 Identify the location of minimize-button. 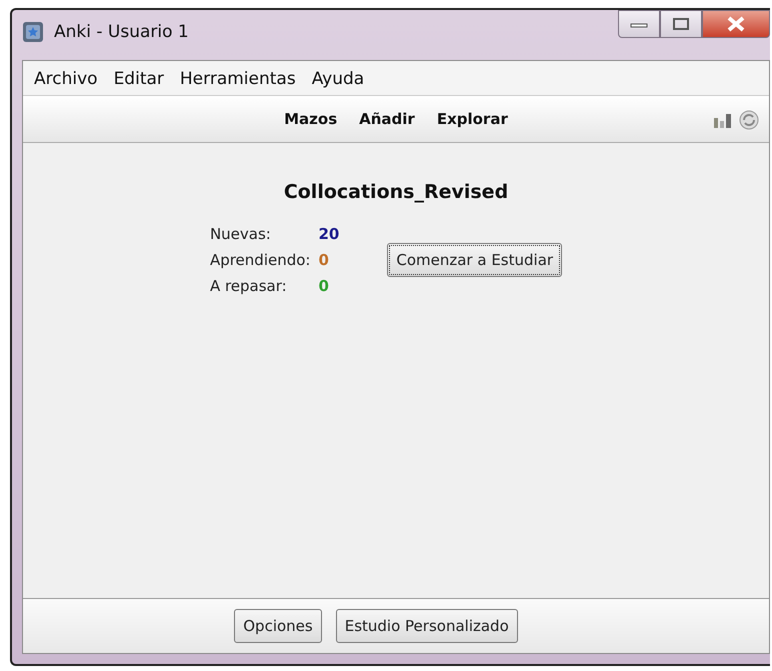
(639, 24).